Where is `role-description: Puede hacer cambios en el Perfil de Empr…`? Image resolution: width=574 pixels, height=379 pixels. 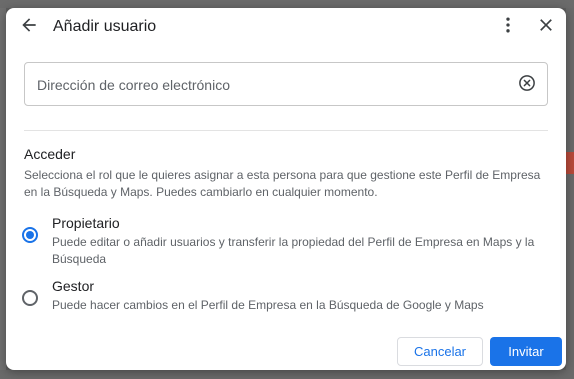
role-description: Puede hacer cambios en el Perfil de Empr… is located at coordinates (268, 305).